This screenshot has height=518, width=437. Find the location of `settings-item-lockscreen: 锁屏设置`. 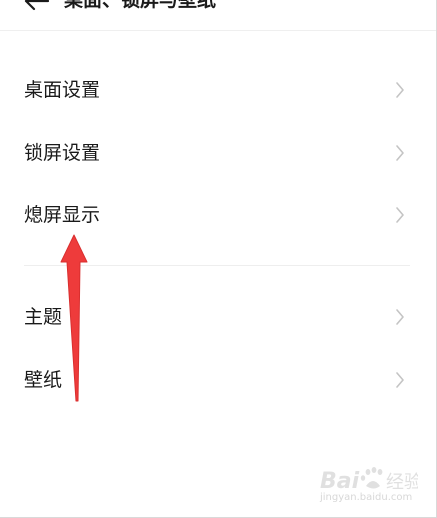

settings-item-lockscreen: 锁屏设置 is located at coordinates (218, 153).